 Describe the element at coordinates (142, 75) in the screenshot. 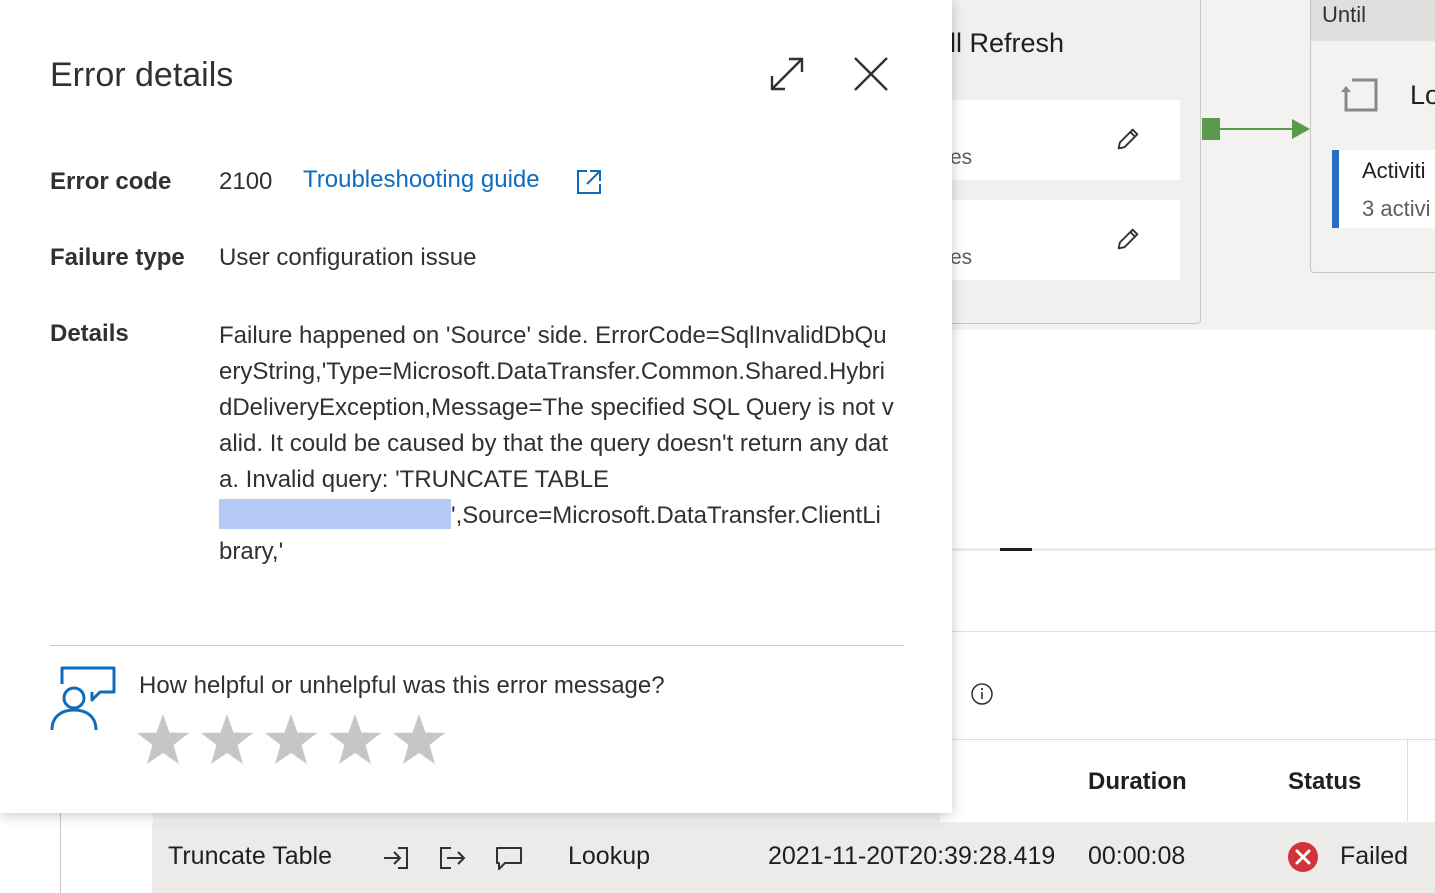

I see `panel-title: Error details` at that location.